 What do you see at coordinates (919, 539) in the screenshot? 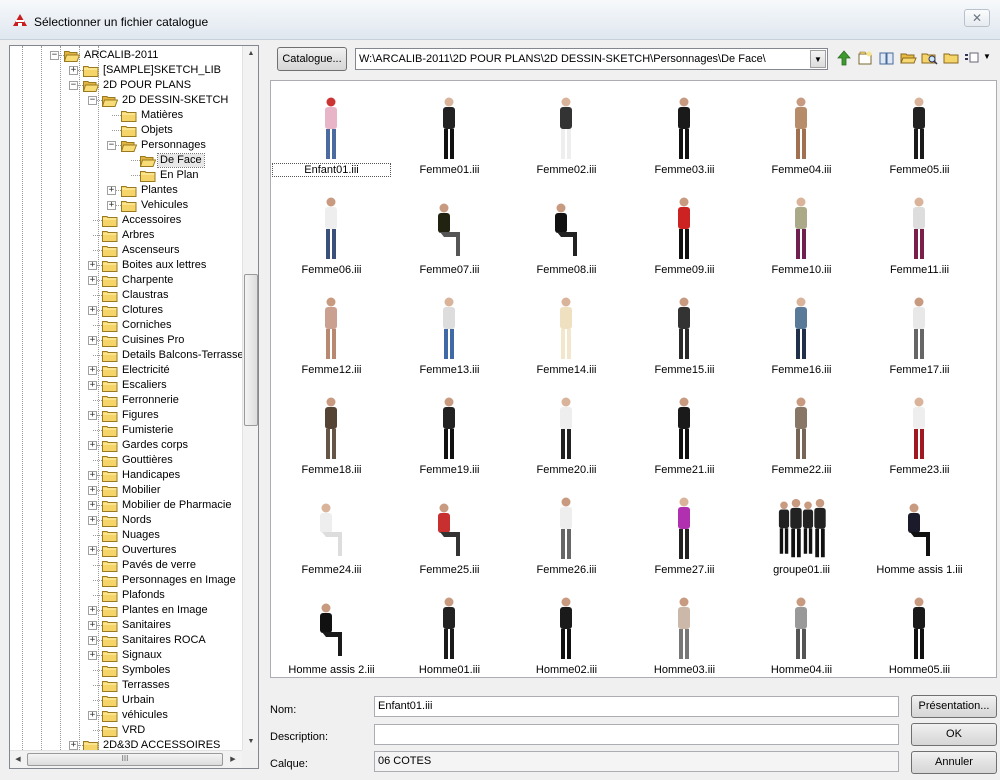
I see `catalogue-item: Homme assis 1.iii` at bounding box center [919, 539].